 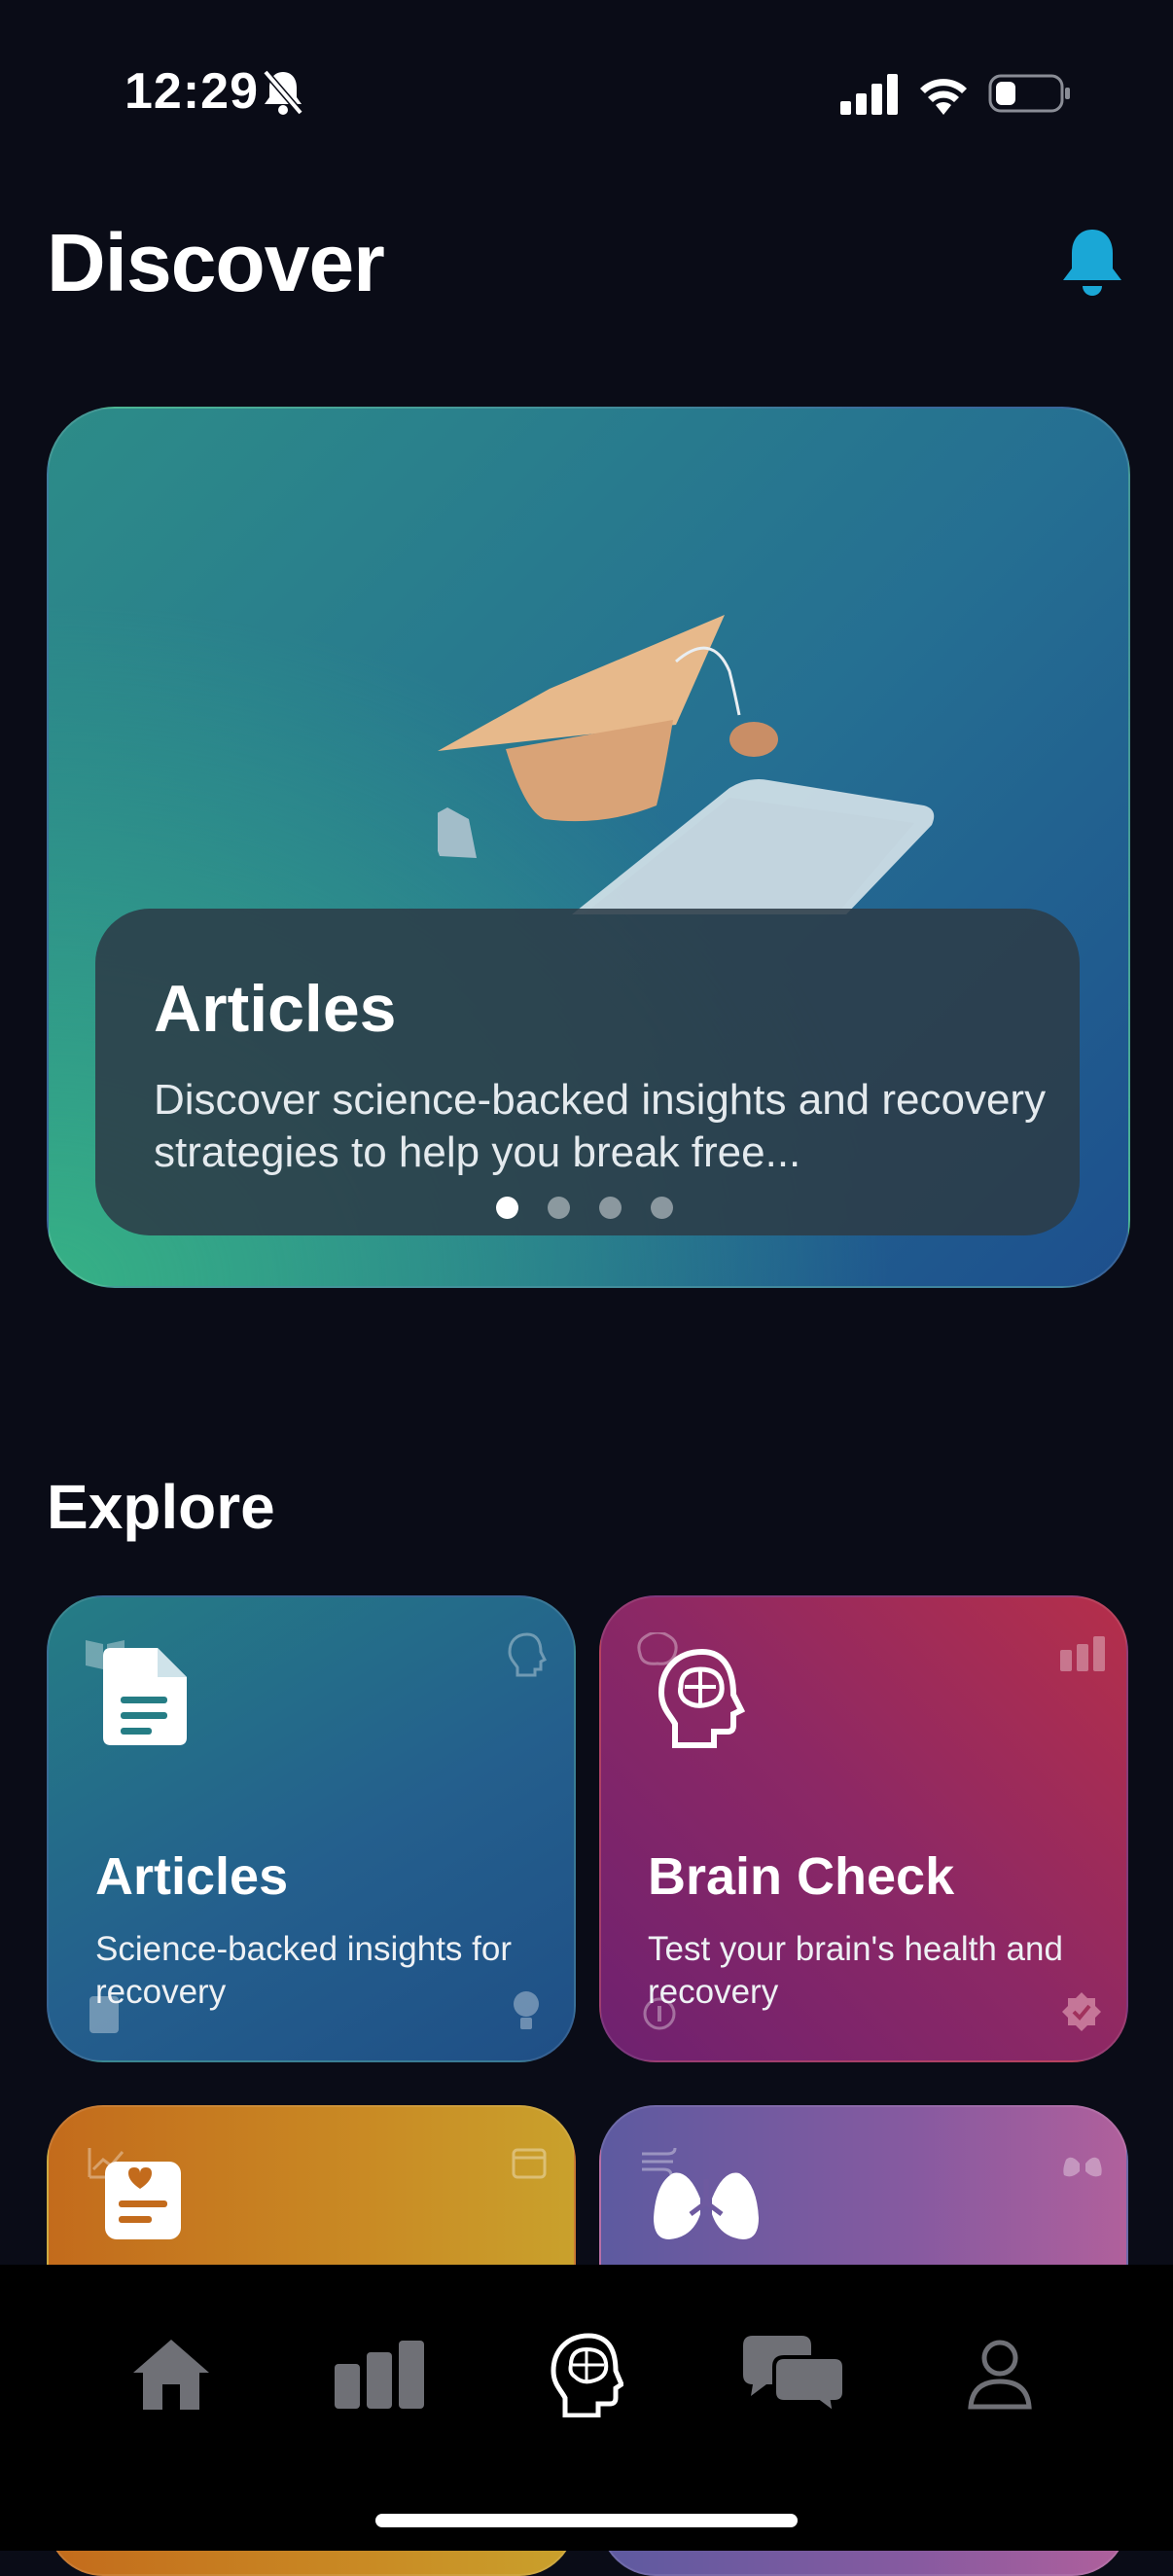 I want to click on tab-bar, so click(x=586, y=2408).